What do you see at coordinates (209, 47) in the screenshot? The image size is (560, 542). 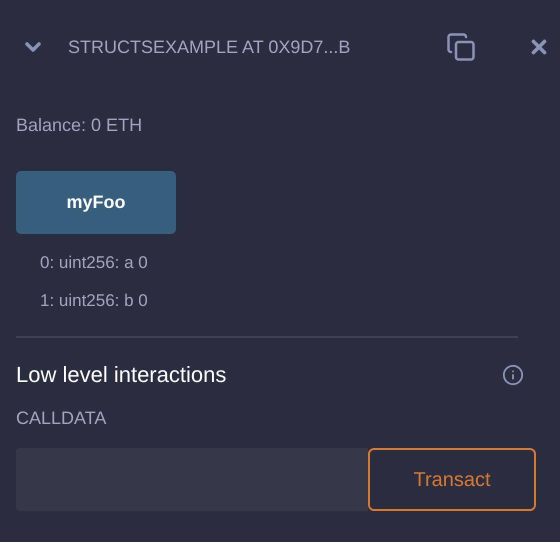 I see `contract-title: STRUCTSEXAMPLE AT 0X9D7...B` at bounding box center [209, 47].